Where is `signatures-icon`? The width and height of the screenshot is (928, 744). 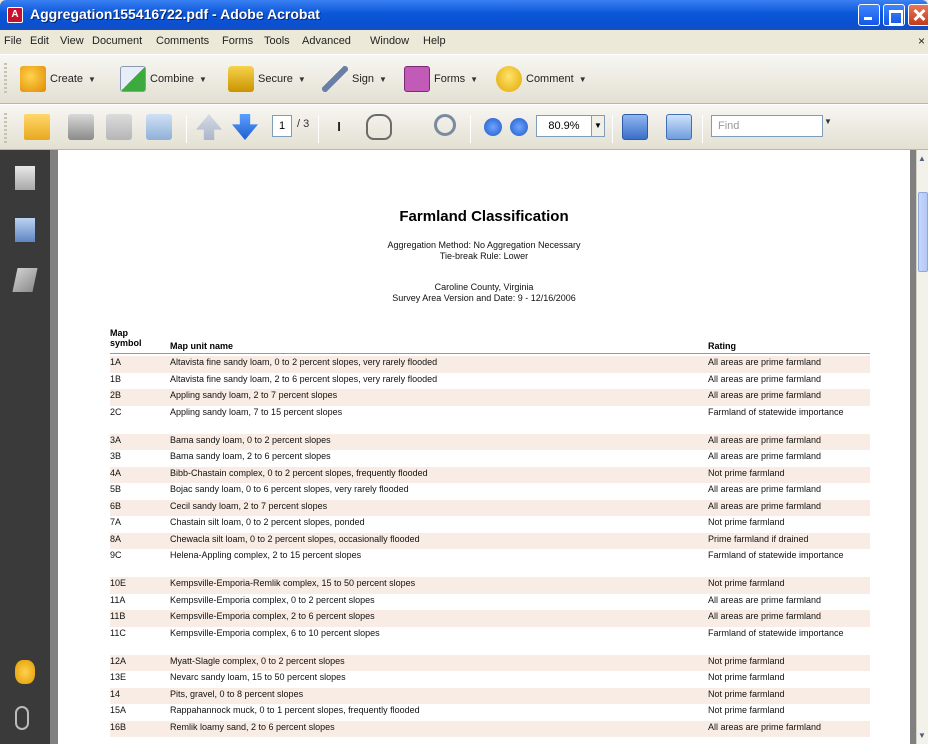 signatures-icon is located at coordinates (25, 280).